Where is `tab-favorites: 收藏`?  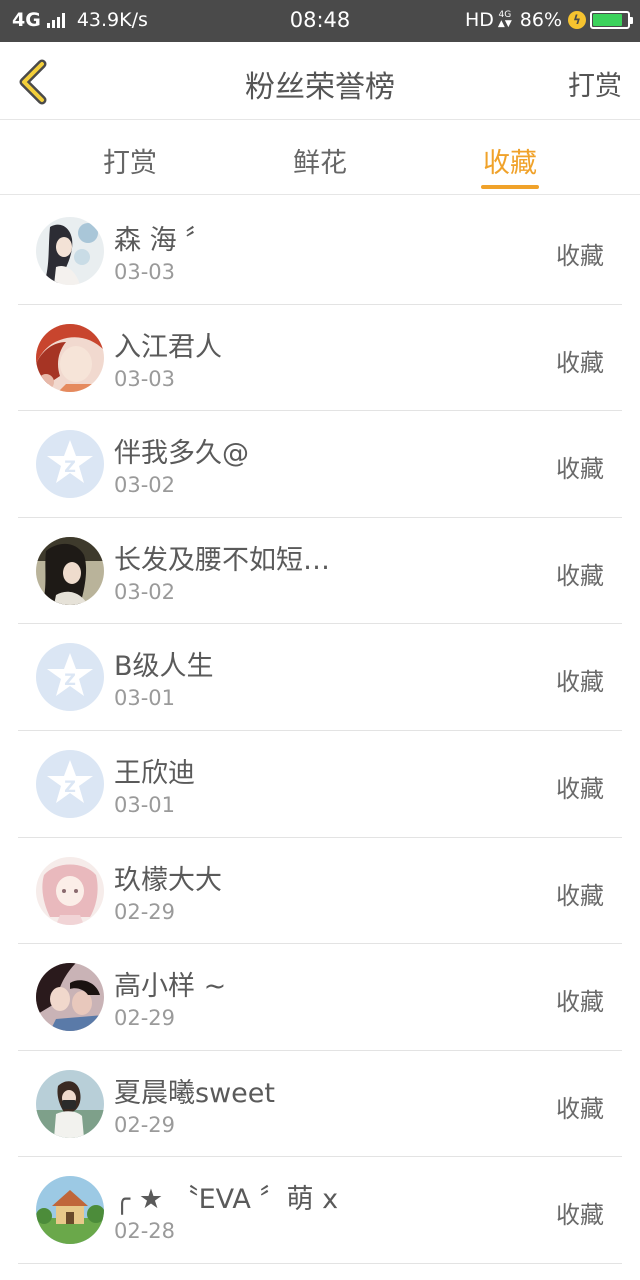
tab-favorites: 收藏 is located at coordinates (510, 160).